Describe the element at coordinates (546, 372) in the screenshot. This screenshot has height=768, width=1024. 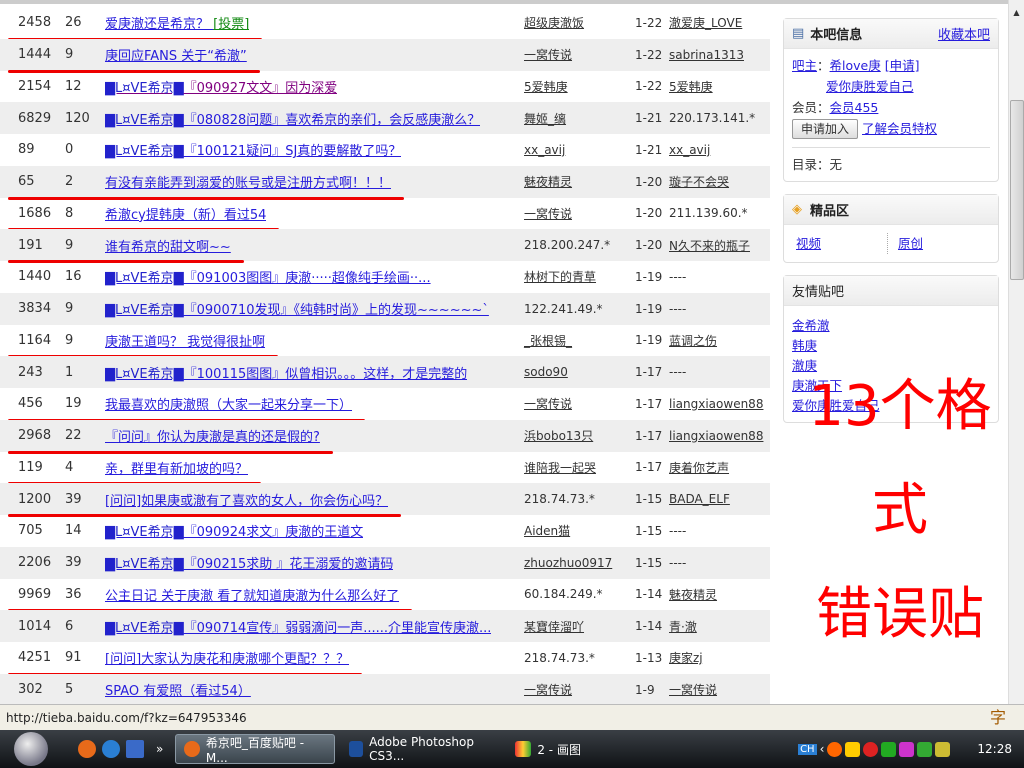
I see `author-link: sodo90` at that location.